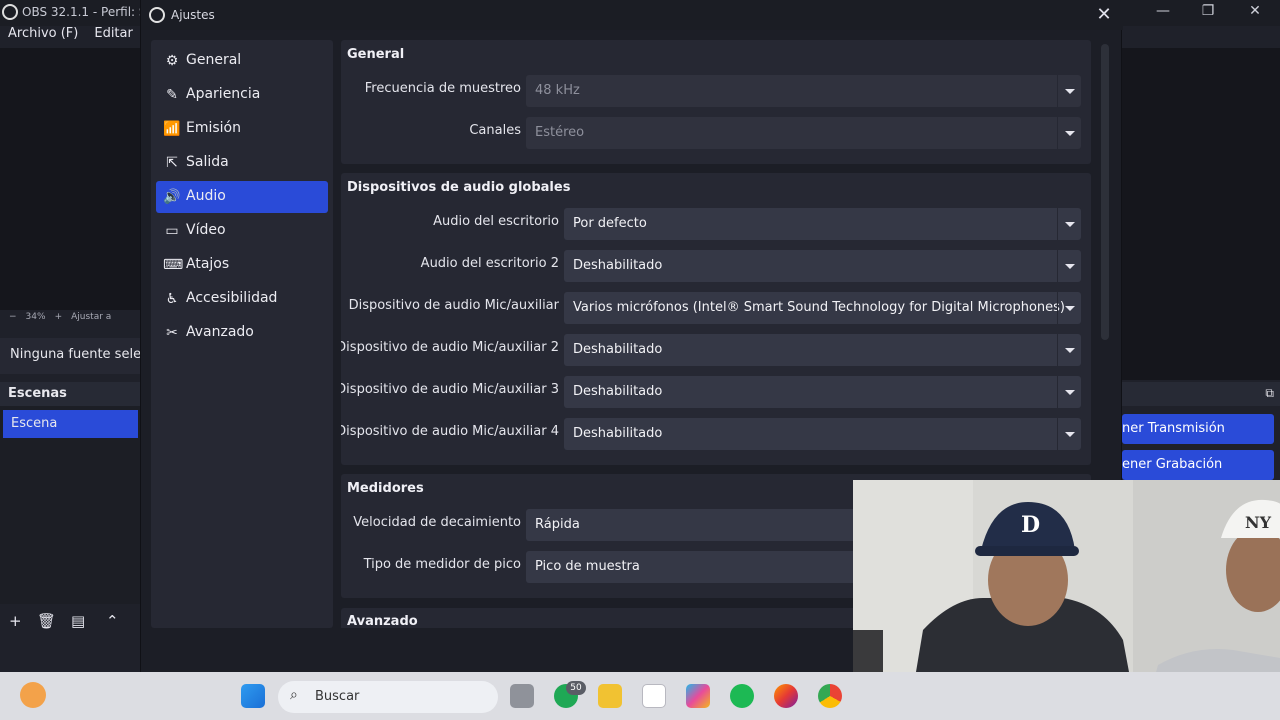 The image size is (1280, 720). I want to click on start-streaming-button: ner Transmisión, so click(1198, 429).